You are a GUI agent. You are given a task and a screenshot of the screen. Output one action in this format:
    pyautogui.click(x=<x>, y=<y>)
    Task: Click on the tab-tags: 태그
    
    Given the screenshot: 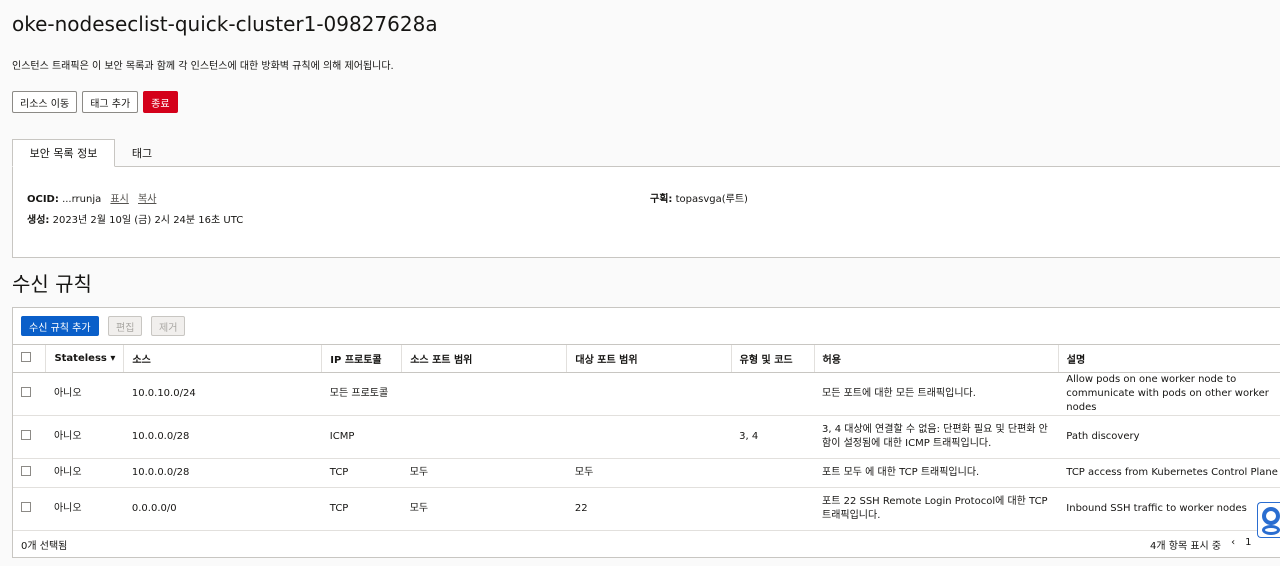 What is the action you would take?
    pyautogui.click(x=142, y=153)
    